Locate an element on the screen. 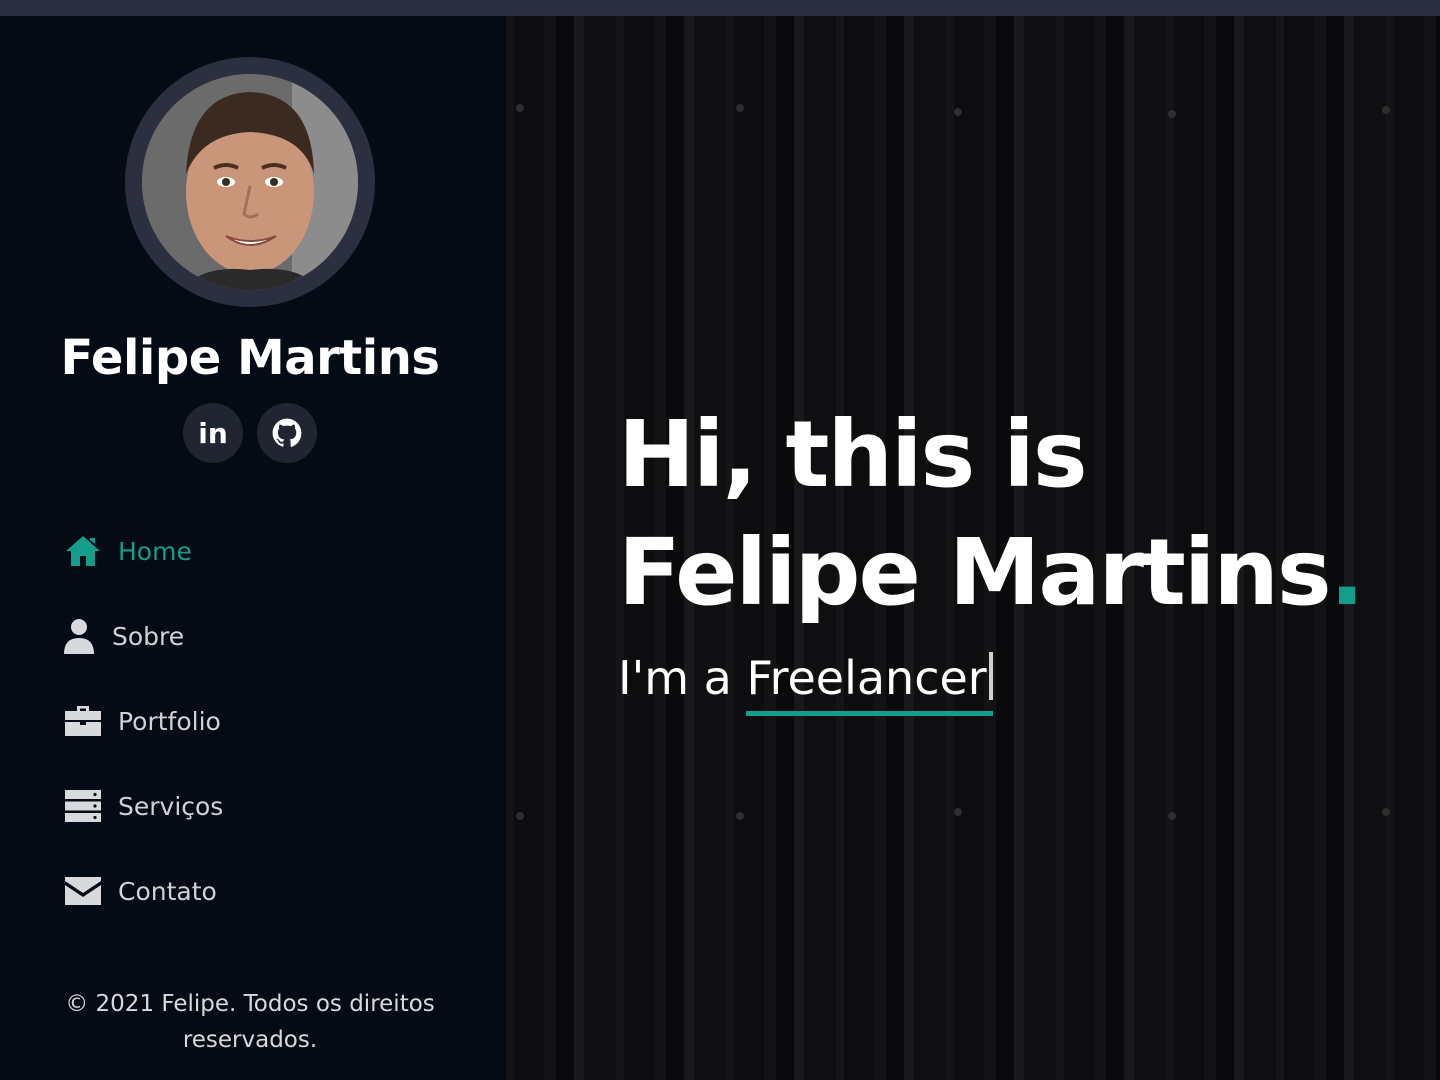  typed-word: Freelancer is located at coordinates (866, 678).